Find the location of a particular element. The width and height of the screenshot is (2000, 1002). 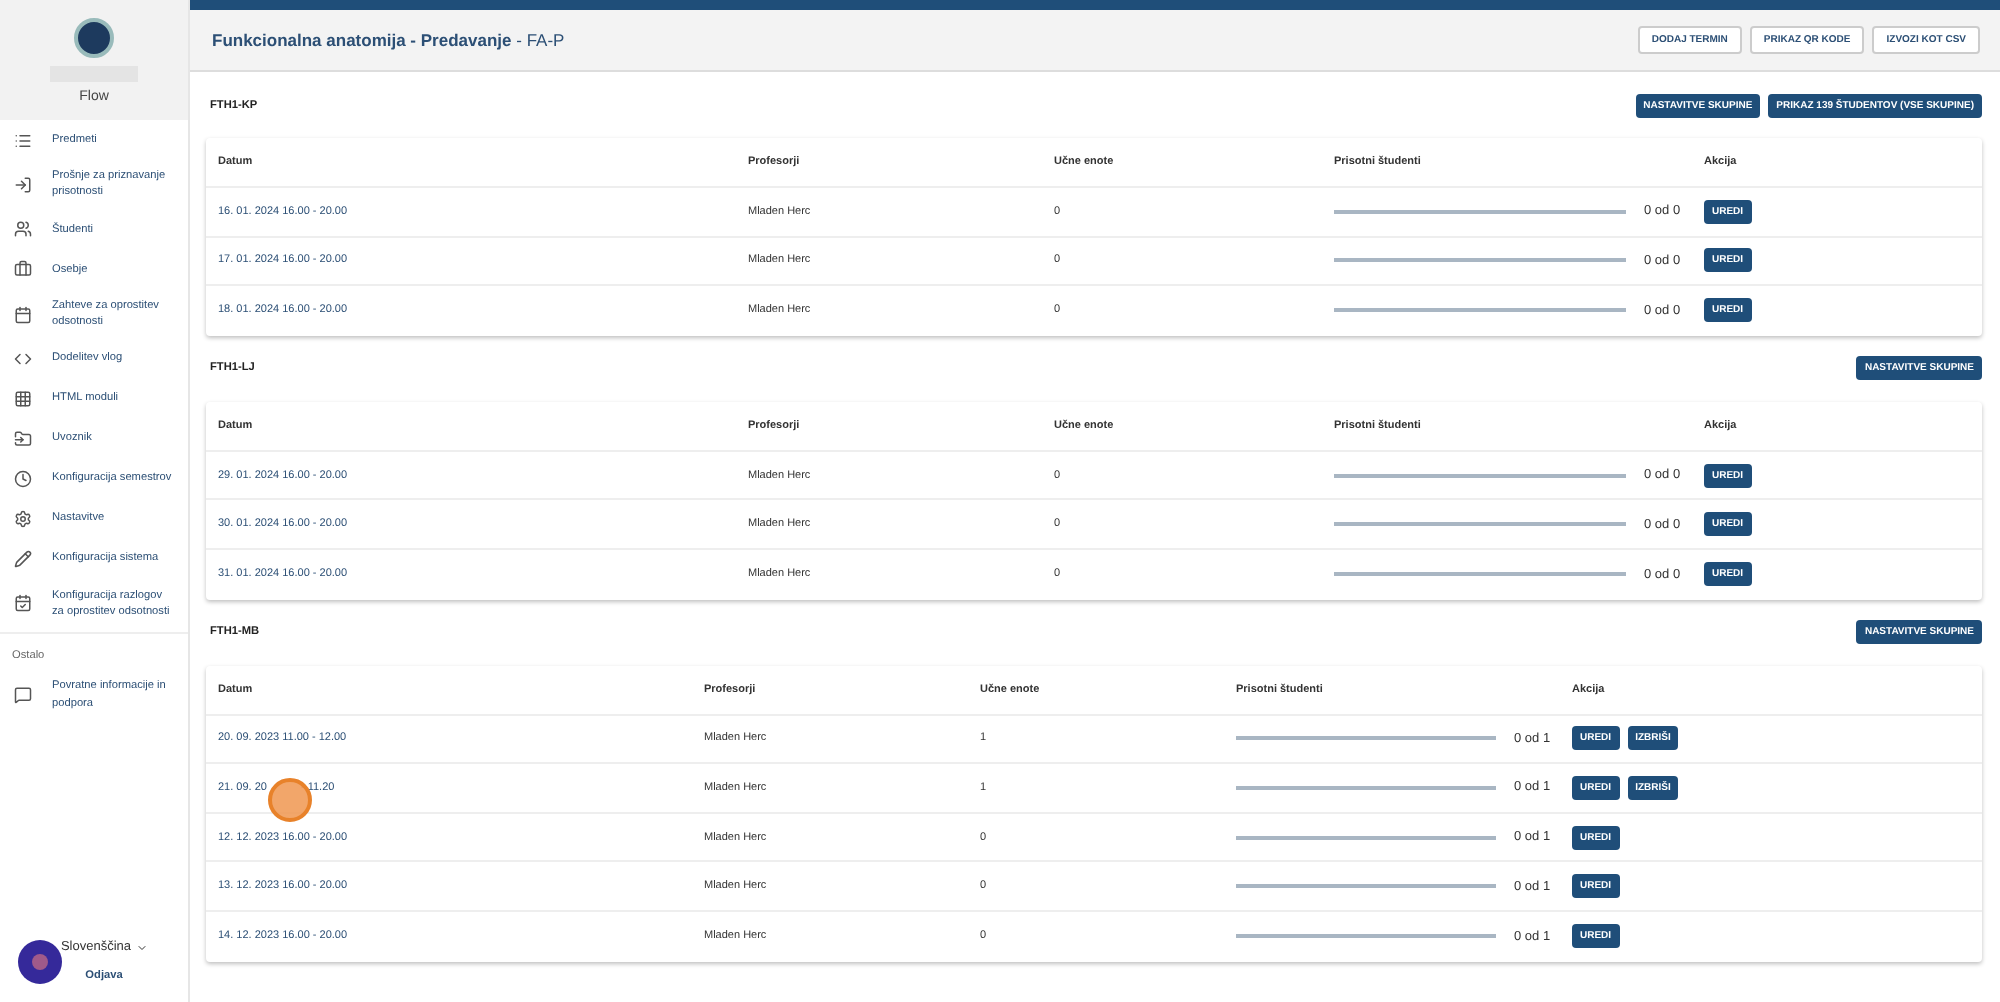

page-title: Funkcionalna anatomija - Predavanje - FA-P is located at coordinates (388, 40).